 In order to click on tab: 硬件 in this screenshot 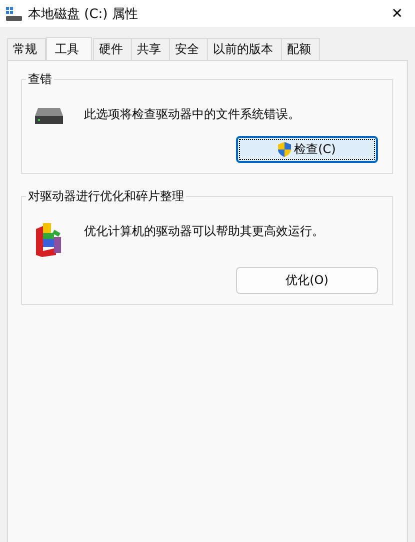, I will do `click(112, 49)`.